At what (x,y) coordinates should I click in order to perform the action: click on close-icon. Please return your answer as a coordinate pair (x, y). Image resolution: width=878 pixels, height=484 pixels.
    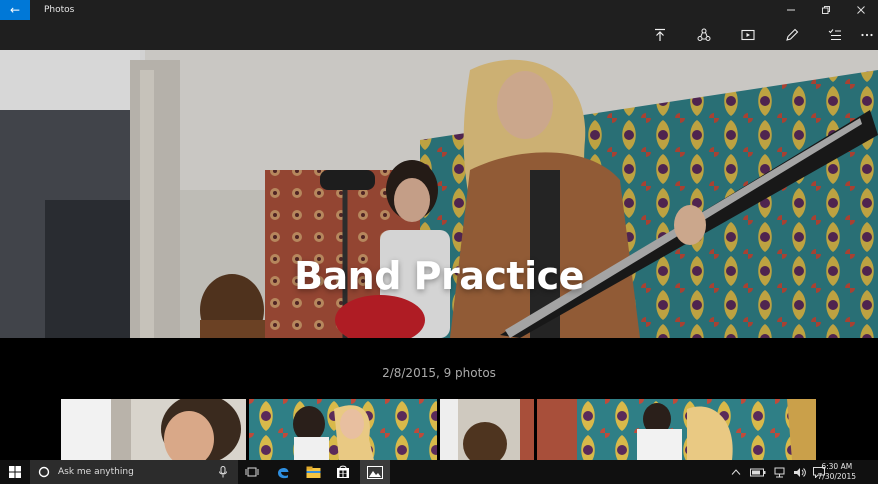
    Looking at the image, I should click on (860, 10).